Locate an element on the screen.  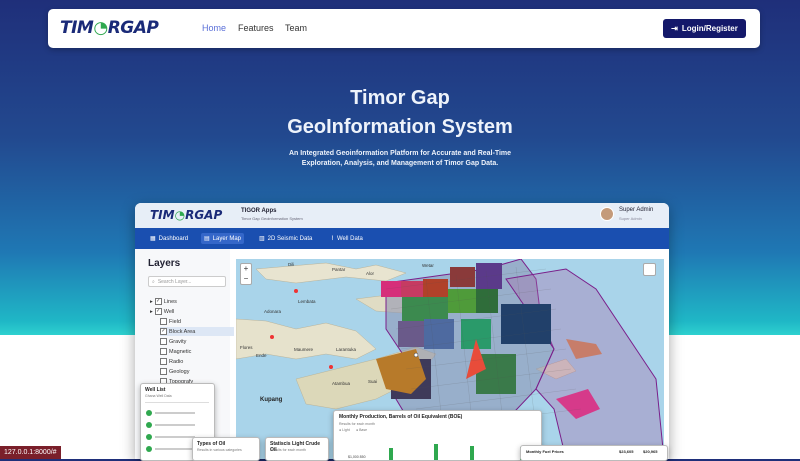
app-tagline: Timor Gap Geoinformation System is located at coordinates (272, 218).